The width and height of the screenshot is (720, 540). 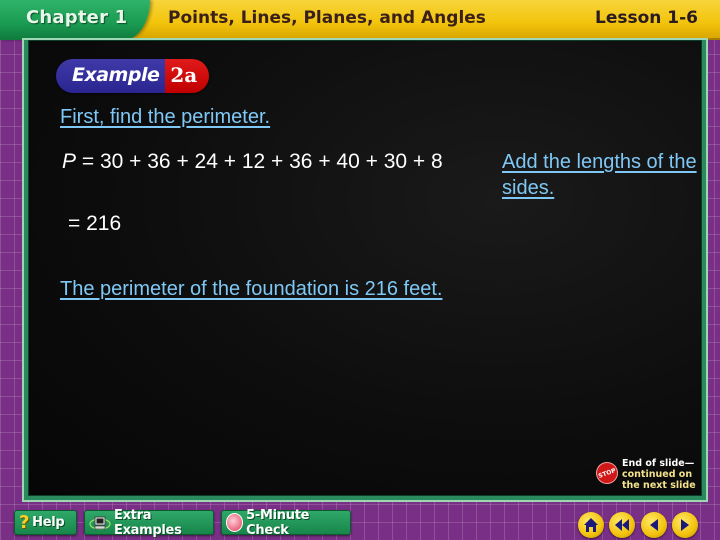 I want to click on clock-icon, so click(x=235, y=522).